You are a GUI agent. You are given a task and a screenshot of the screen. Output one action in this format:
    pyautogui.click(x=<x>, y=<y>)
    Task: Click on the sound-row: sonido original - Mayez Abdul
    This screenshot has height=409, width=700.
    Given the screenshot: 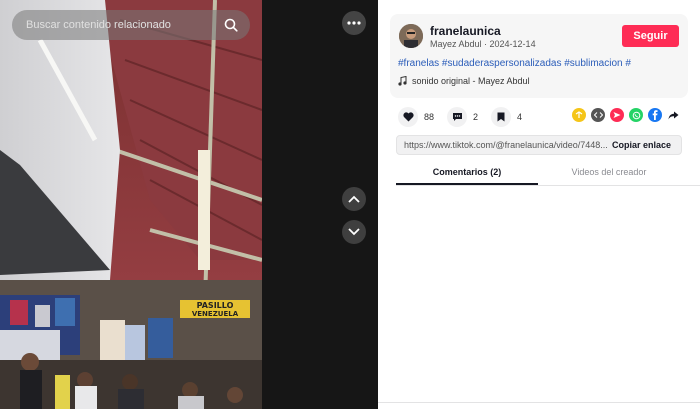 What is the action you would take?
    pyautogui.click(x=464, y=81)
    